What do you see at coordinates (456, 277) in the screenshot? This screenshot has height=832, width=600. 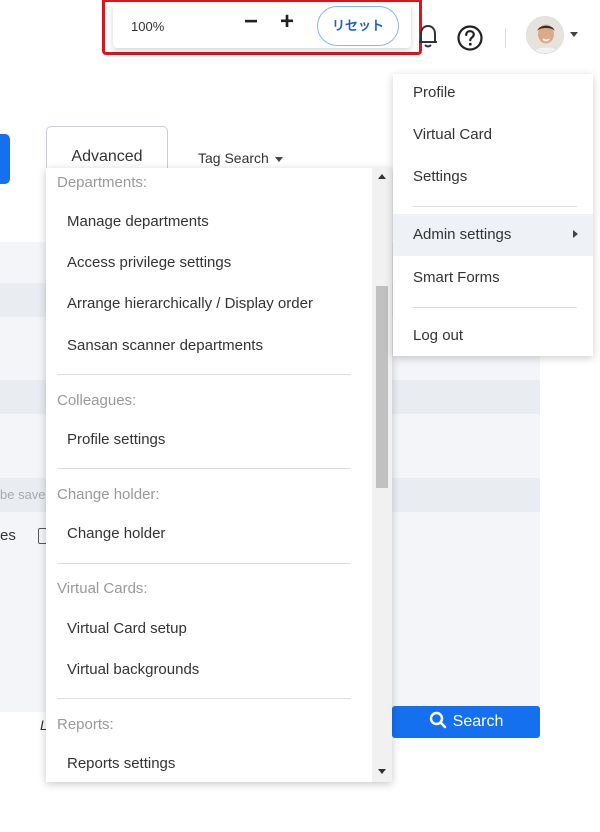 I see `user-menu-smart-forms: Smart Forms` at bounding box center [456, 277].